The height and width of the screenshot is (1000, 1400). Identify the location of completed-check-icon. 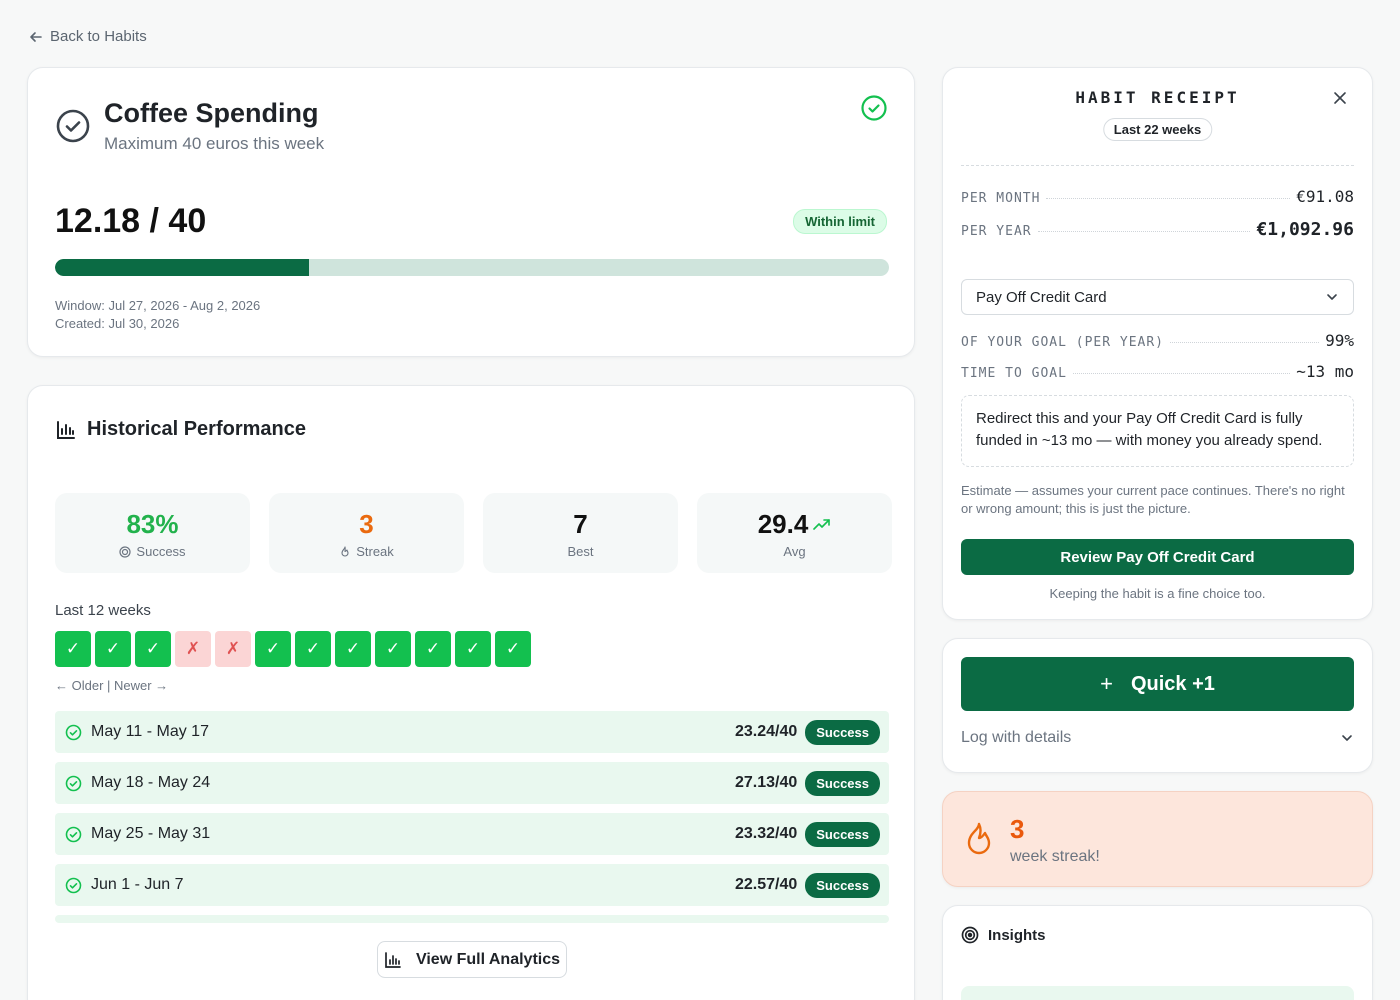
(874, 108).